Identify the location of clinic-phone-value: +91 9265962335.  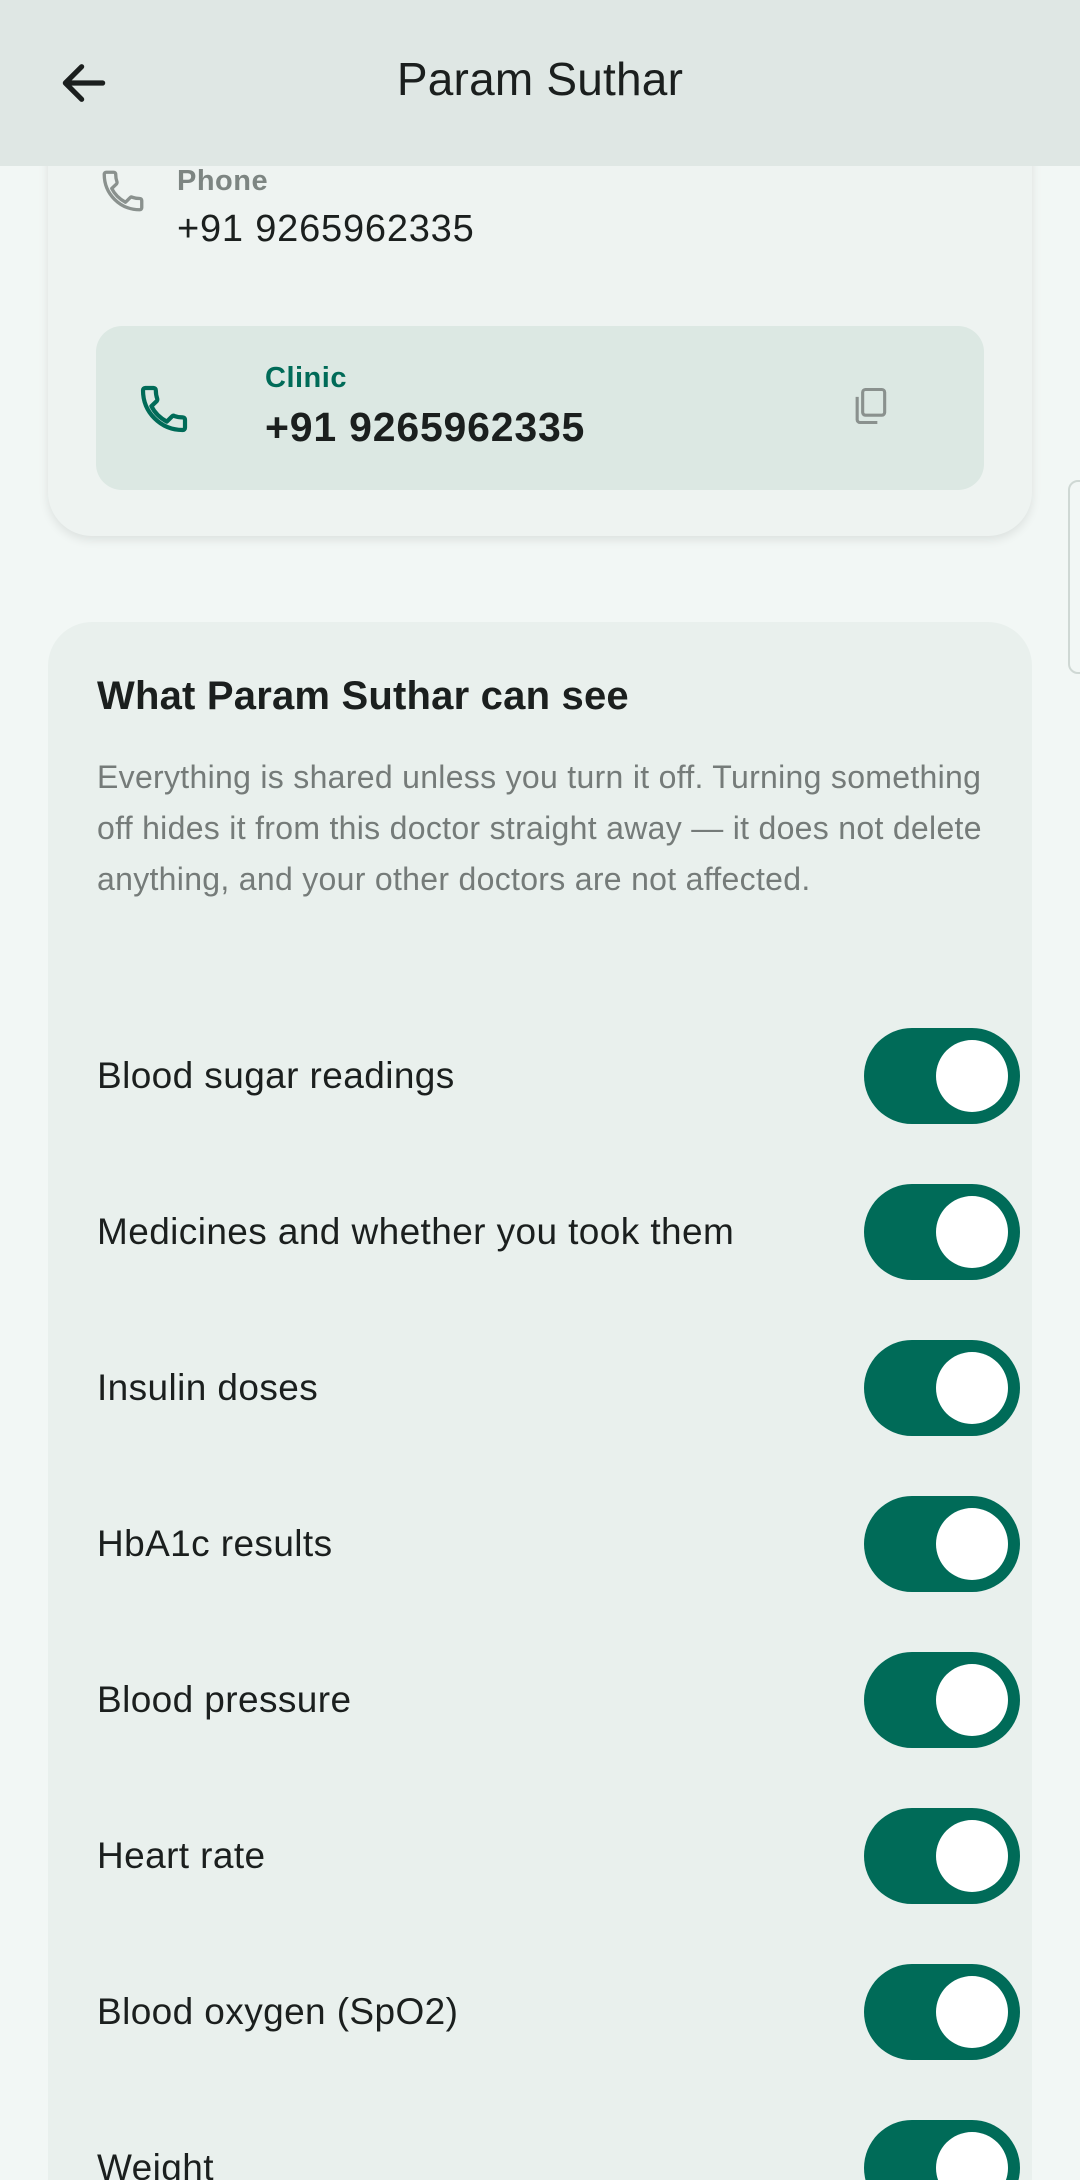
(425, 427).